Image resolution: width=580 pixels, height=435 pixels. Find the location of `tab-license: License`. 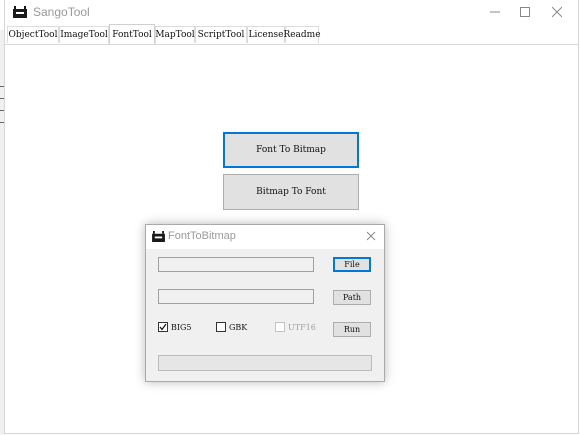

tab-license: License is located at coordinates (266, 34).